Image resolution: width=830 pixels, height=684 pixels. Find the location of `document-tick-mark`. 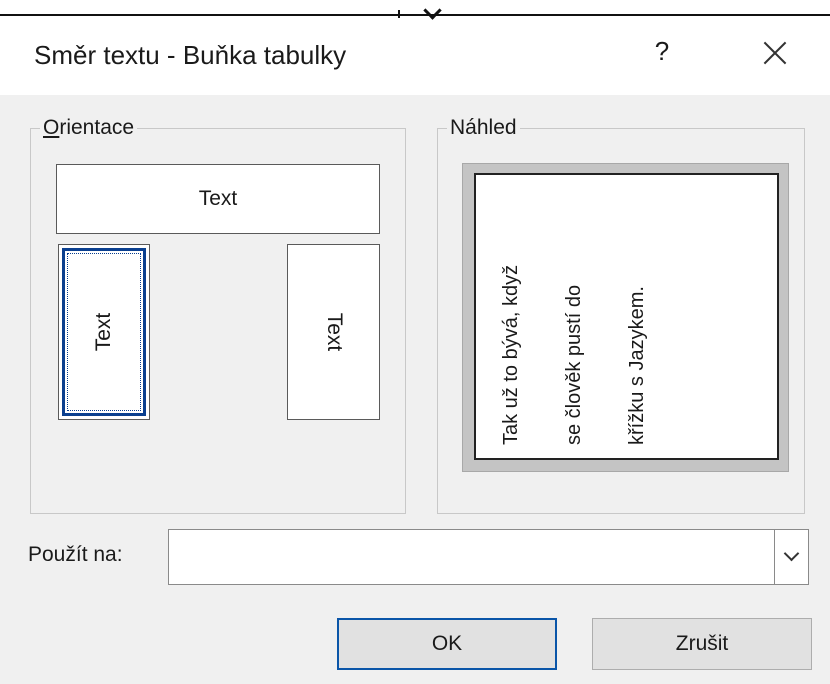

document-tick-mark is located at coordinates (399, 14).